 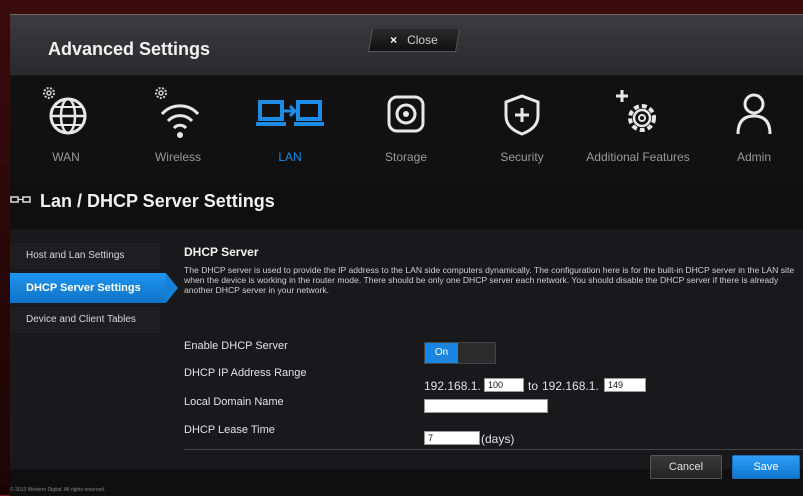 What do you see at coordinates (570, 386) in the screenshot?
I see `range-end-prefix: 192.168.1.` at bounding box center [570, 386].